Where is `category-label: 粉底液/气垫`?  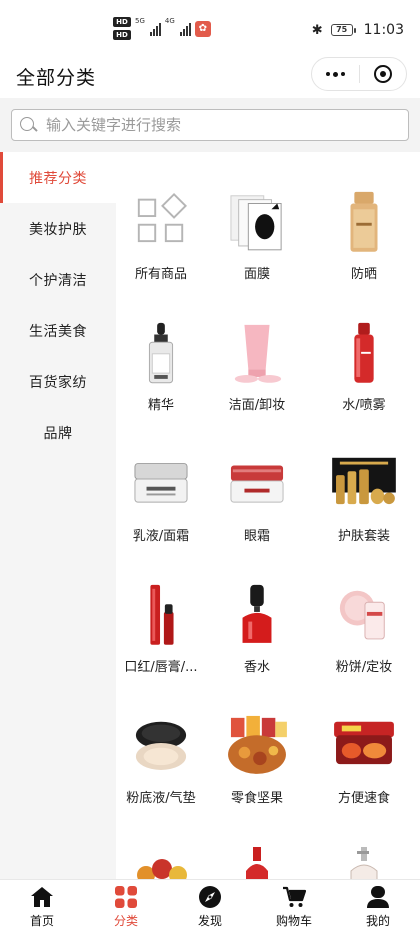 category-label: 粉底液/气垫 is located at coordinates (161, 797).